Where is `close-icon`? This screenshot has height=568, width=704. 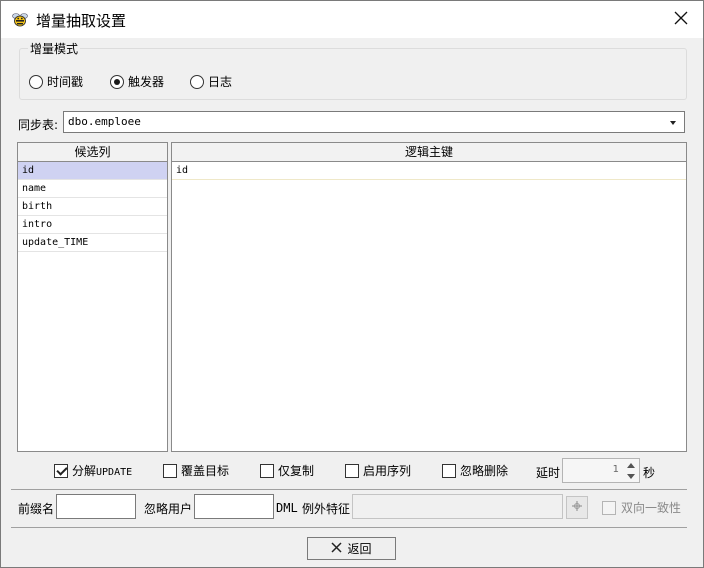 close-icon is located at coordinates (681, 19).